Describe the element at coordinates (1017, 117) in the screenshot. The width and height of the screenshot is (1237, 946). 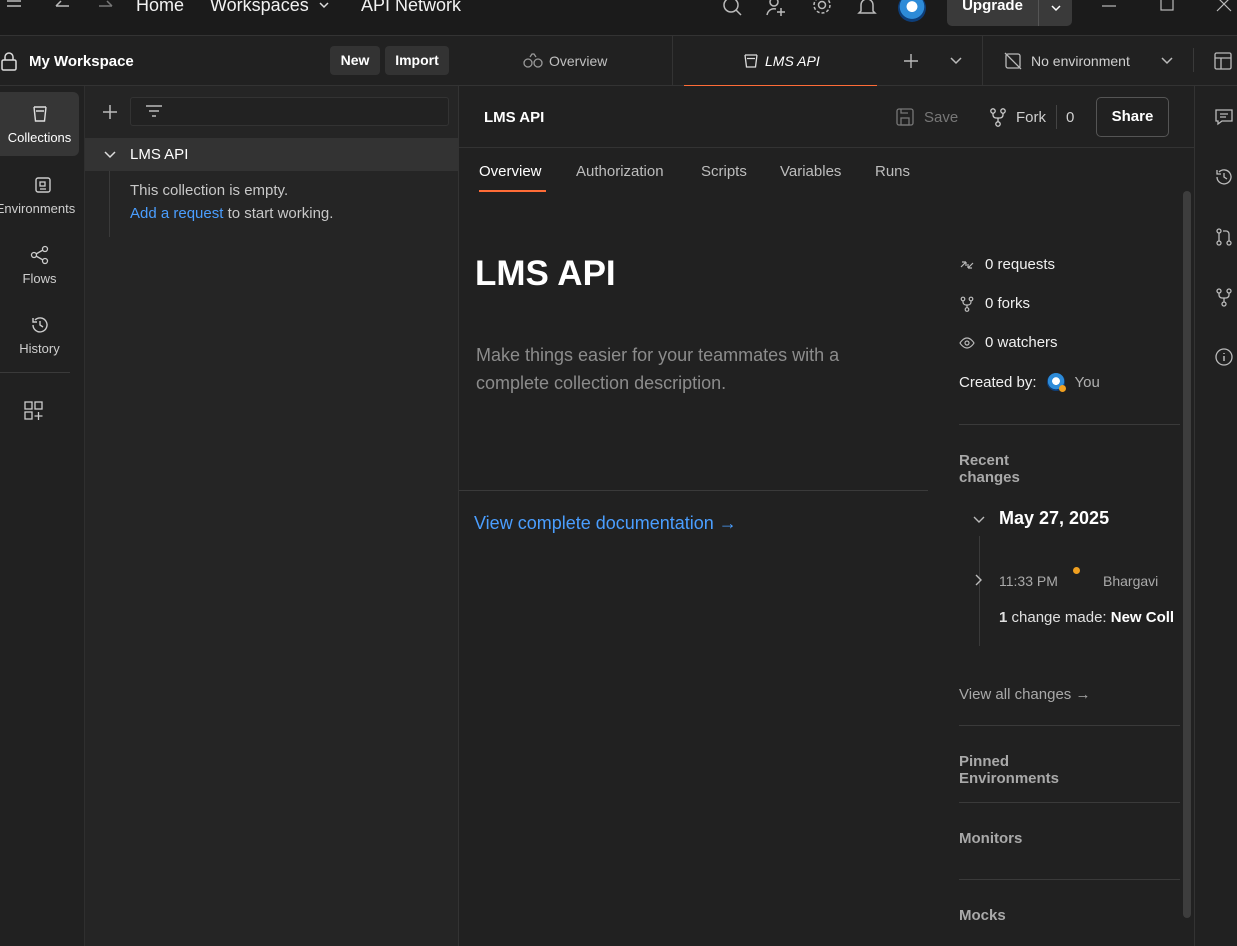
I see `fork-button: Fork` at that location.